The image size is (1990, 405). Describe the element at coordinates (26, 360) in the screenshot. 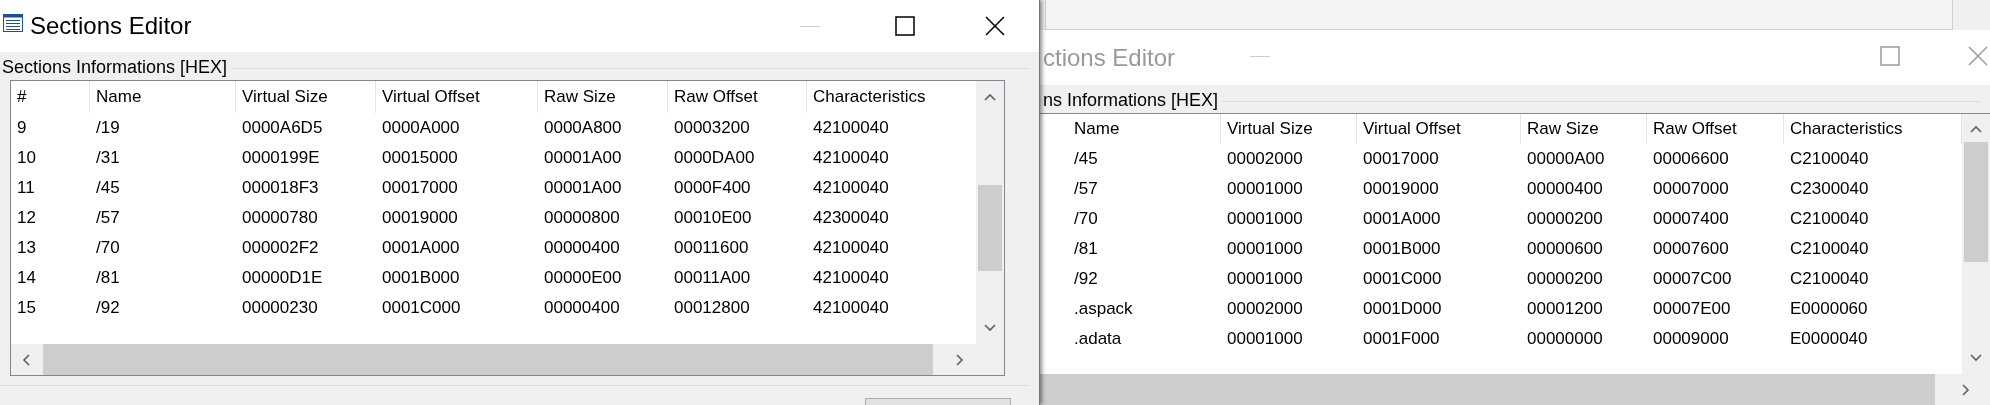

I see `left-chevron-icon` at that location.